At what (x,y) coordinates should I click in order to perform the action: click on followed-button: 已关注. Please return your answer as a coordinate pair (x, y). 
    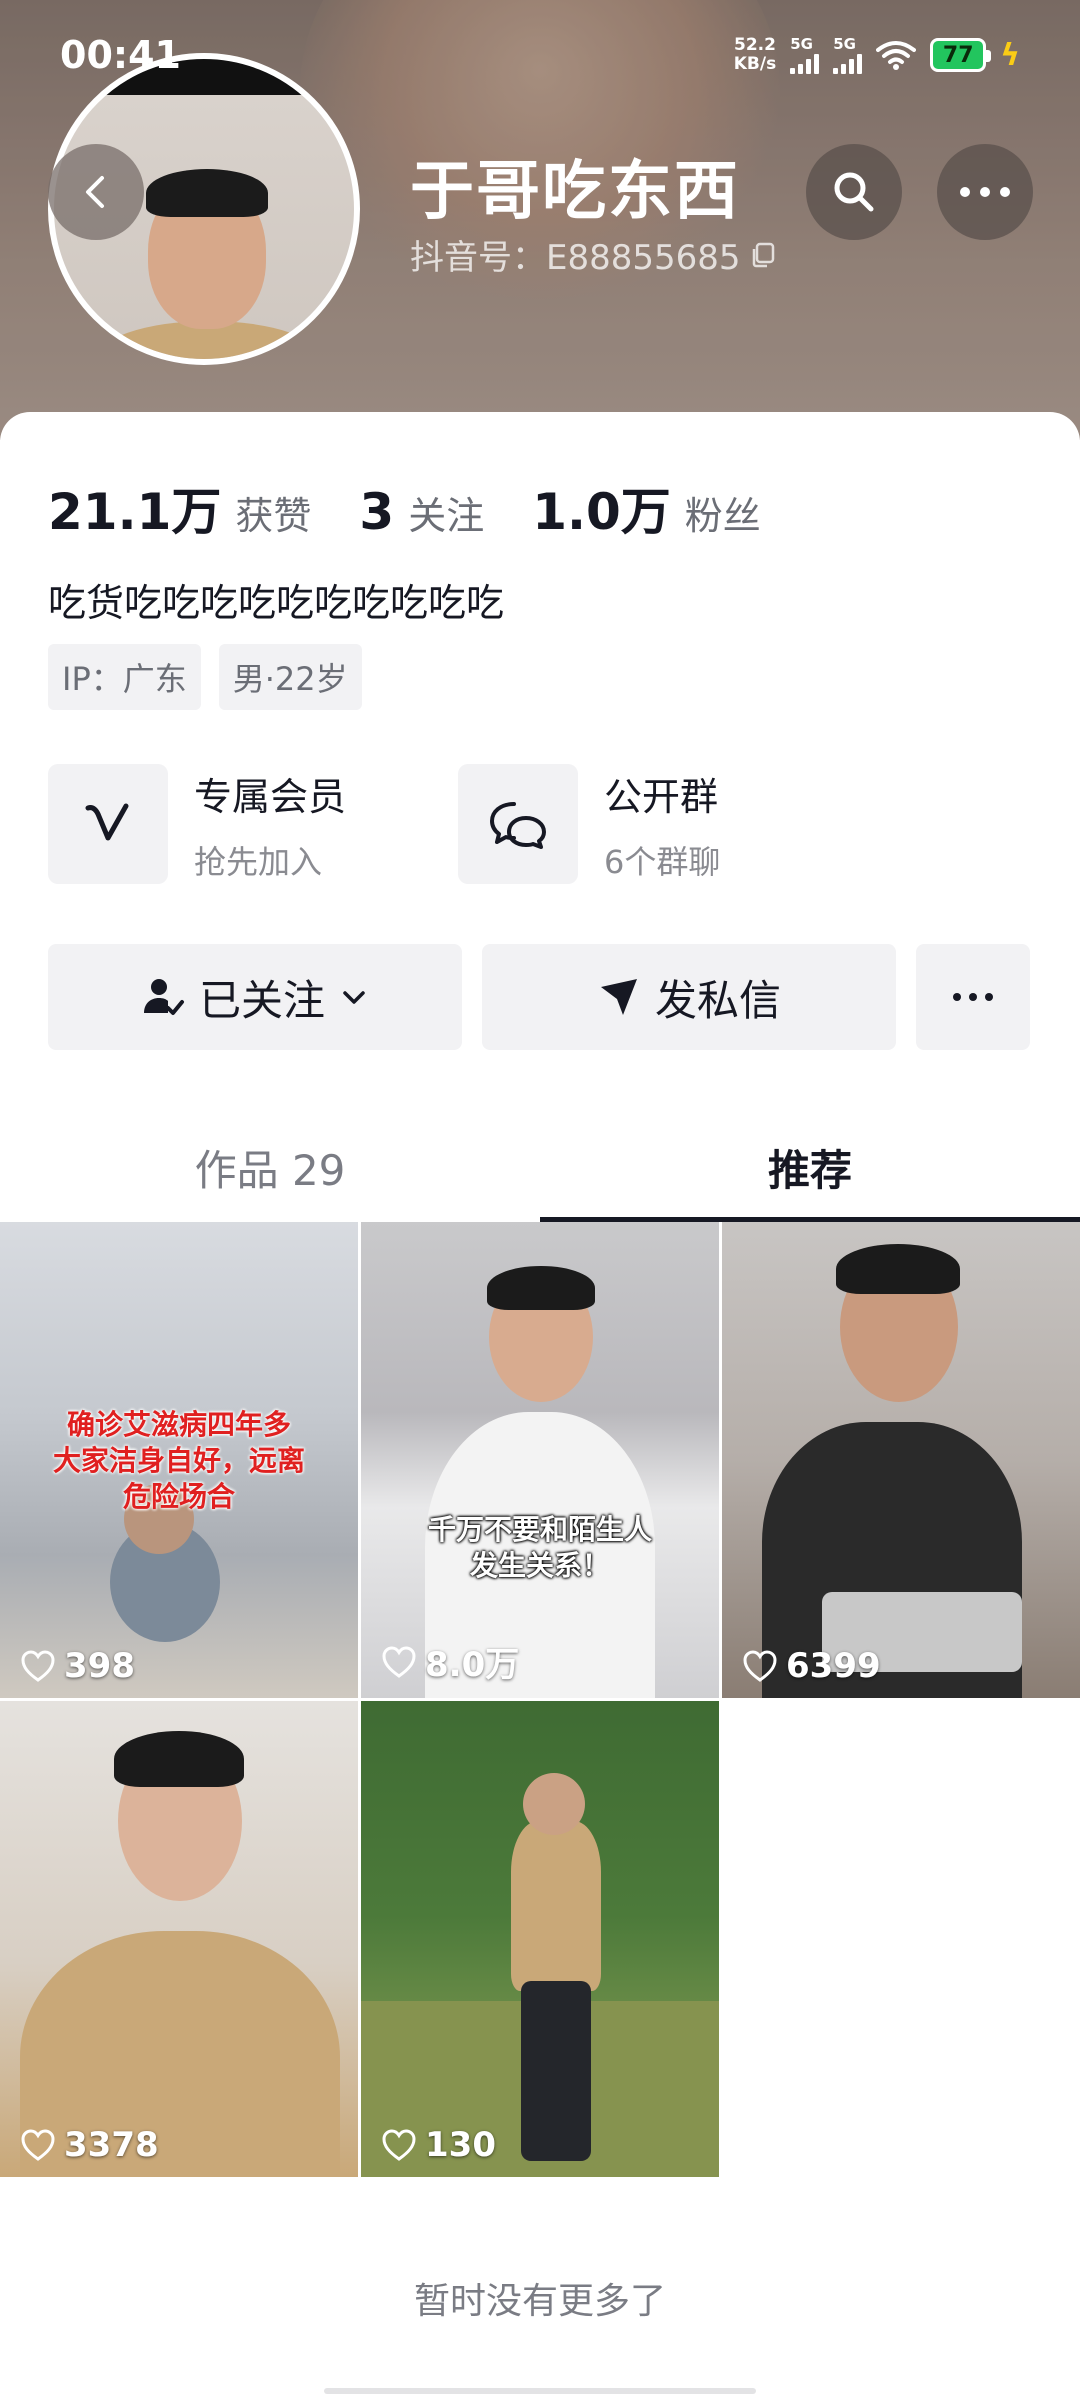
    Looking at the image, I should click on (255, 997).